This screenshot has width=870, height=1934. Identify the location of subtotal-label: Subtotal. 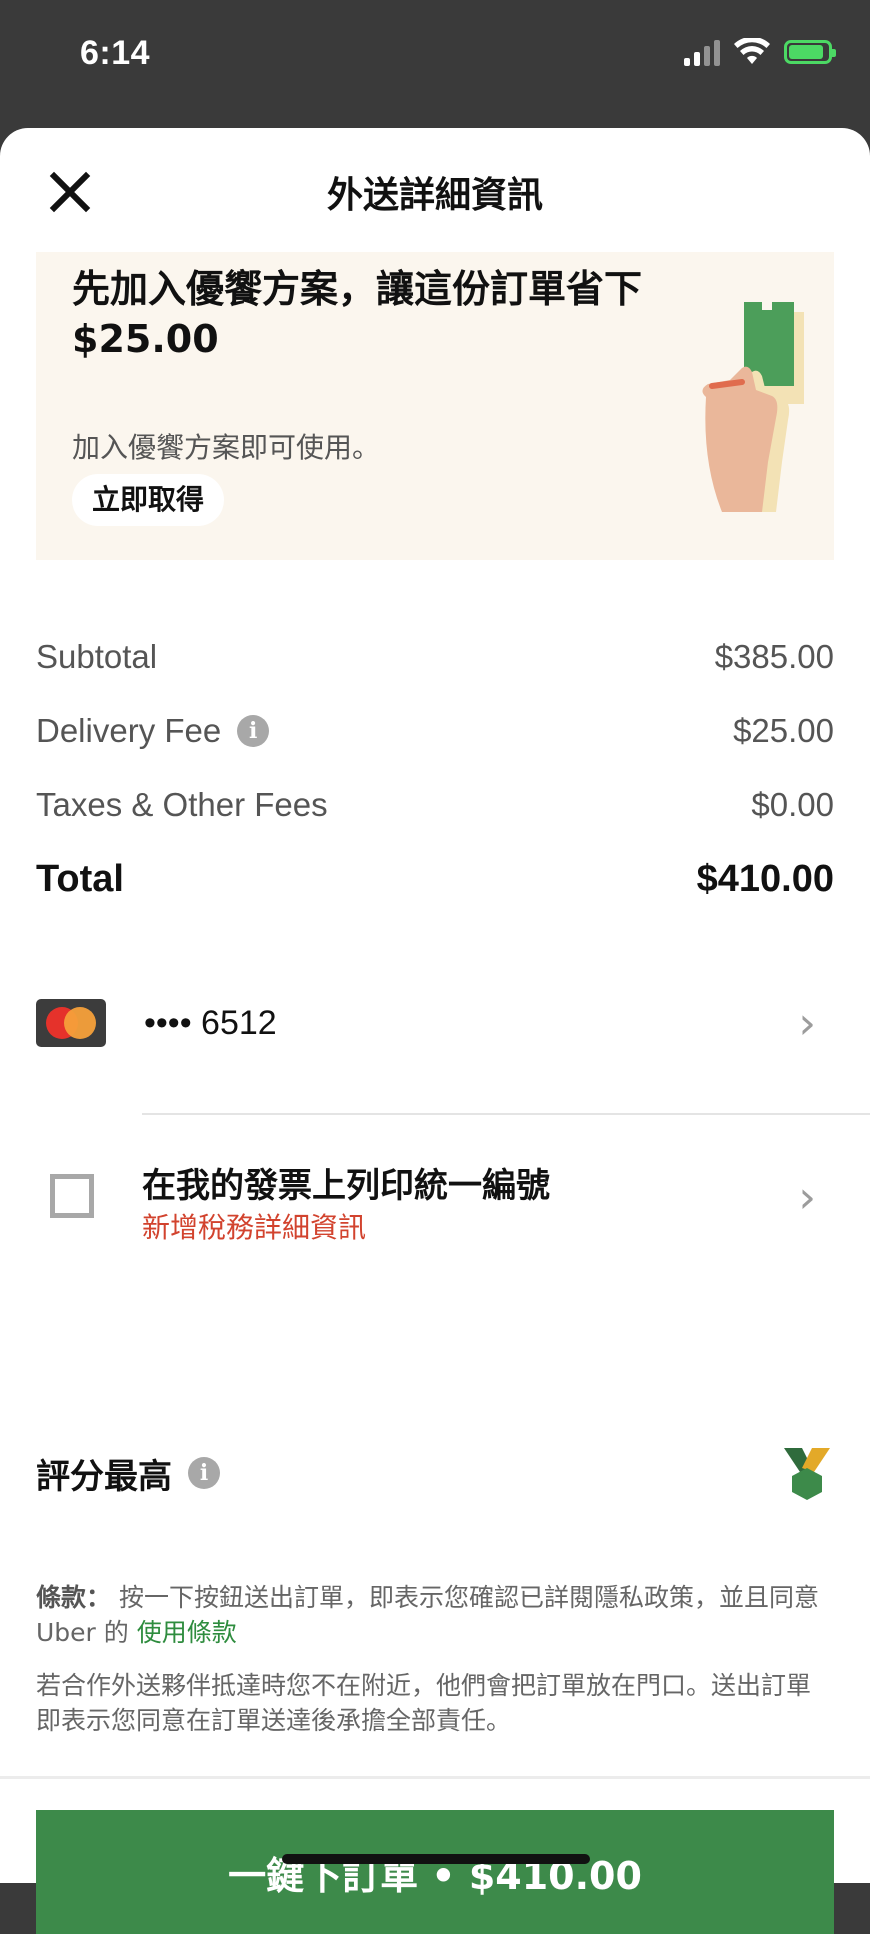
(97, 656).